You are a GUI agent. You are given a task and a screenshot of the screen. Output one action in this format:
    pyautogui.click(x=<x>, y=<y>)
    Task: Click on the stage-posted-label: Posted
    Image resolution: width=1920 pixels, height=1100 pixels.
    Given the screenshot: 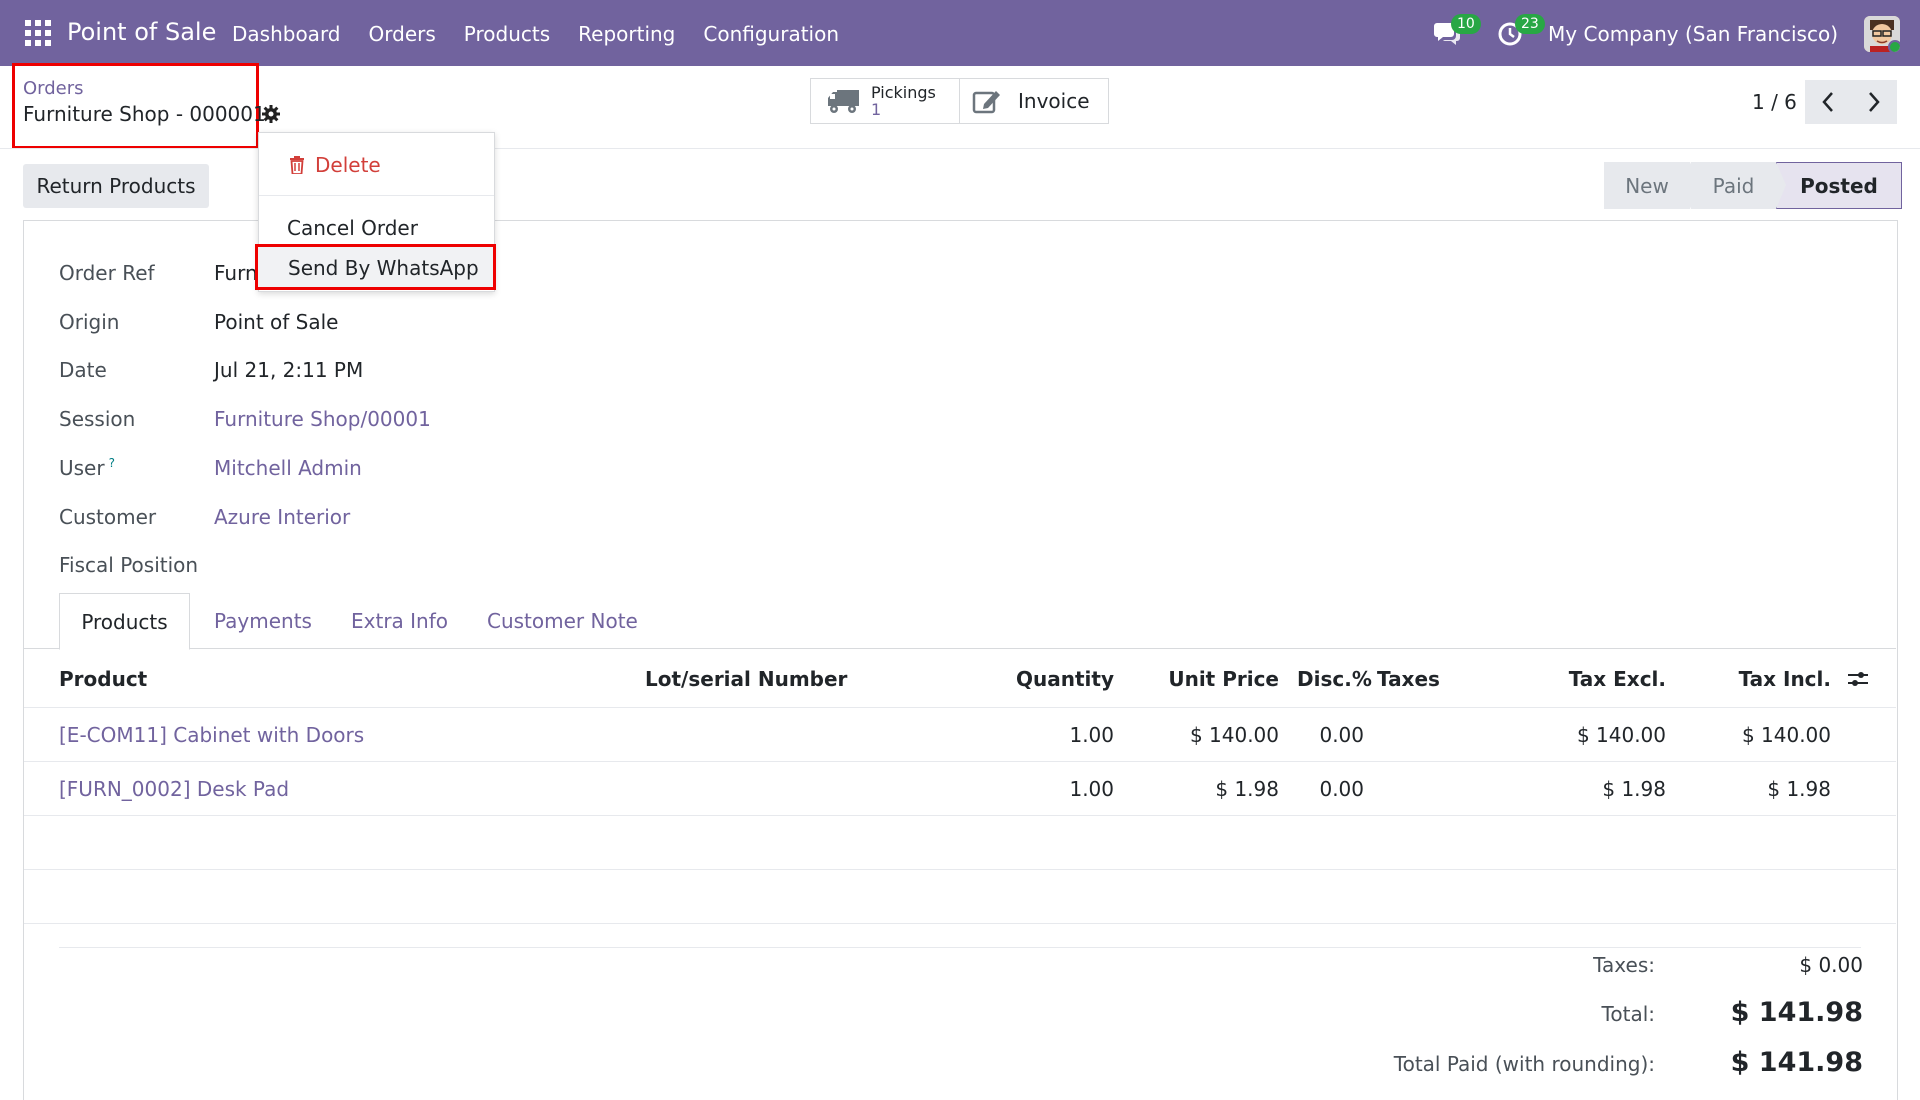 What is the action you would take?
    pyautogui.click(x=1839, y=185)
    